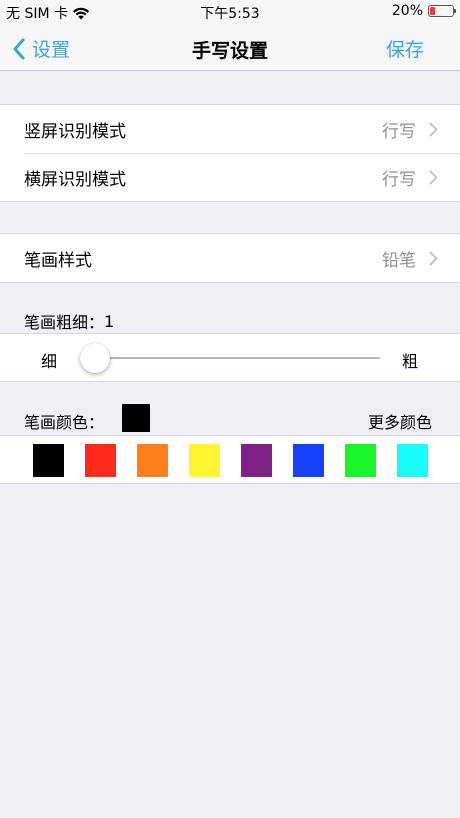 The width and height of the screenshot is (460, 818). Describe the element at coordinates (230, 12) in the screenshot. I see `status-bar: 无 SIM 卡 下午5:53 20%` at that location.